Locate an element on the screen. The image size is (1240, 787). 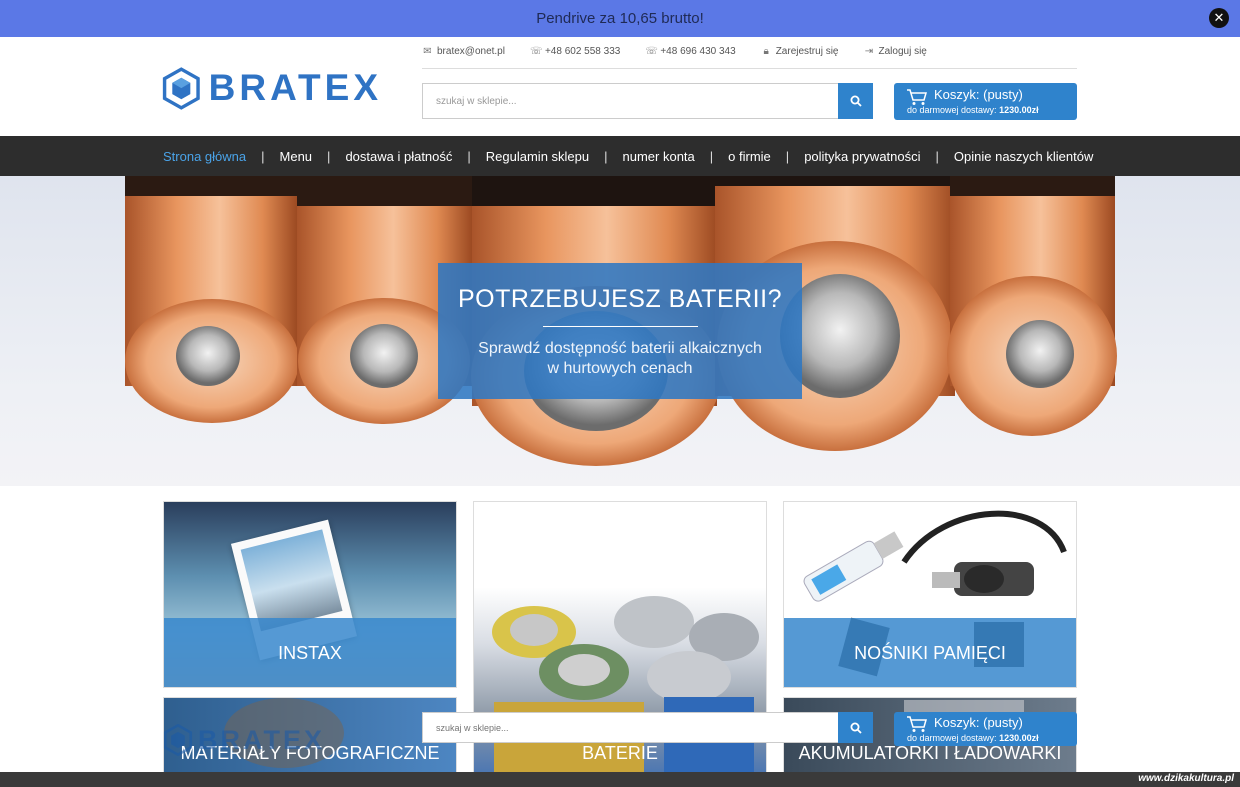
nav-item-home: Strona główna is located at coordinates (204, 156).